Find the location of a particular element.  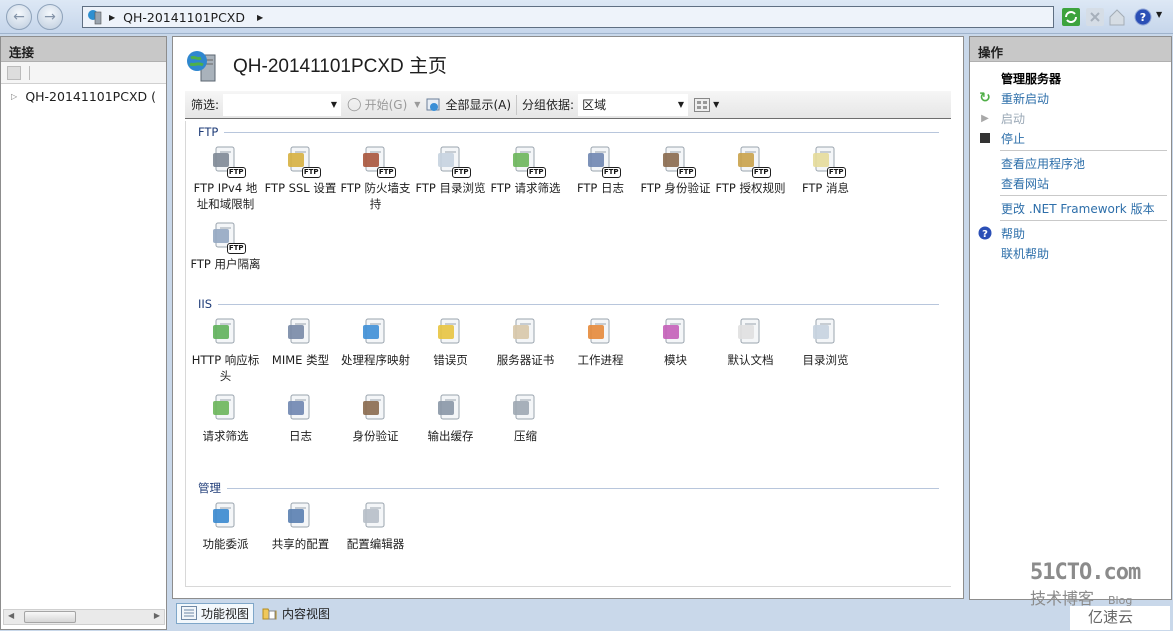

feature-item: 错误页 is located at coordinates (450, 350).